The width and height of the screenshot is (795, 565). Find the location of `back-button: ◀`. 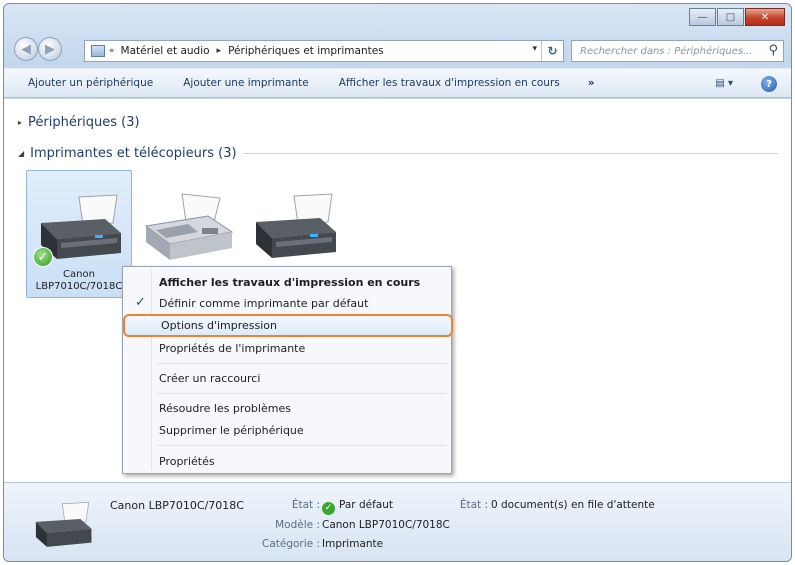

back-button: ◀ is located at coordinates (26, 49).